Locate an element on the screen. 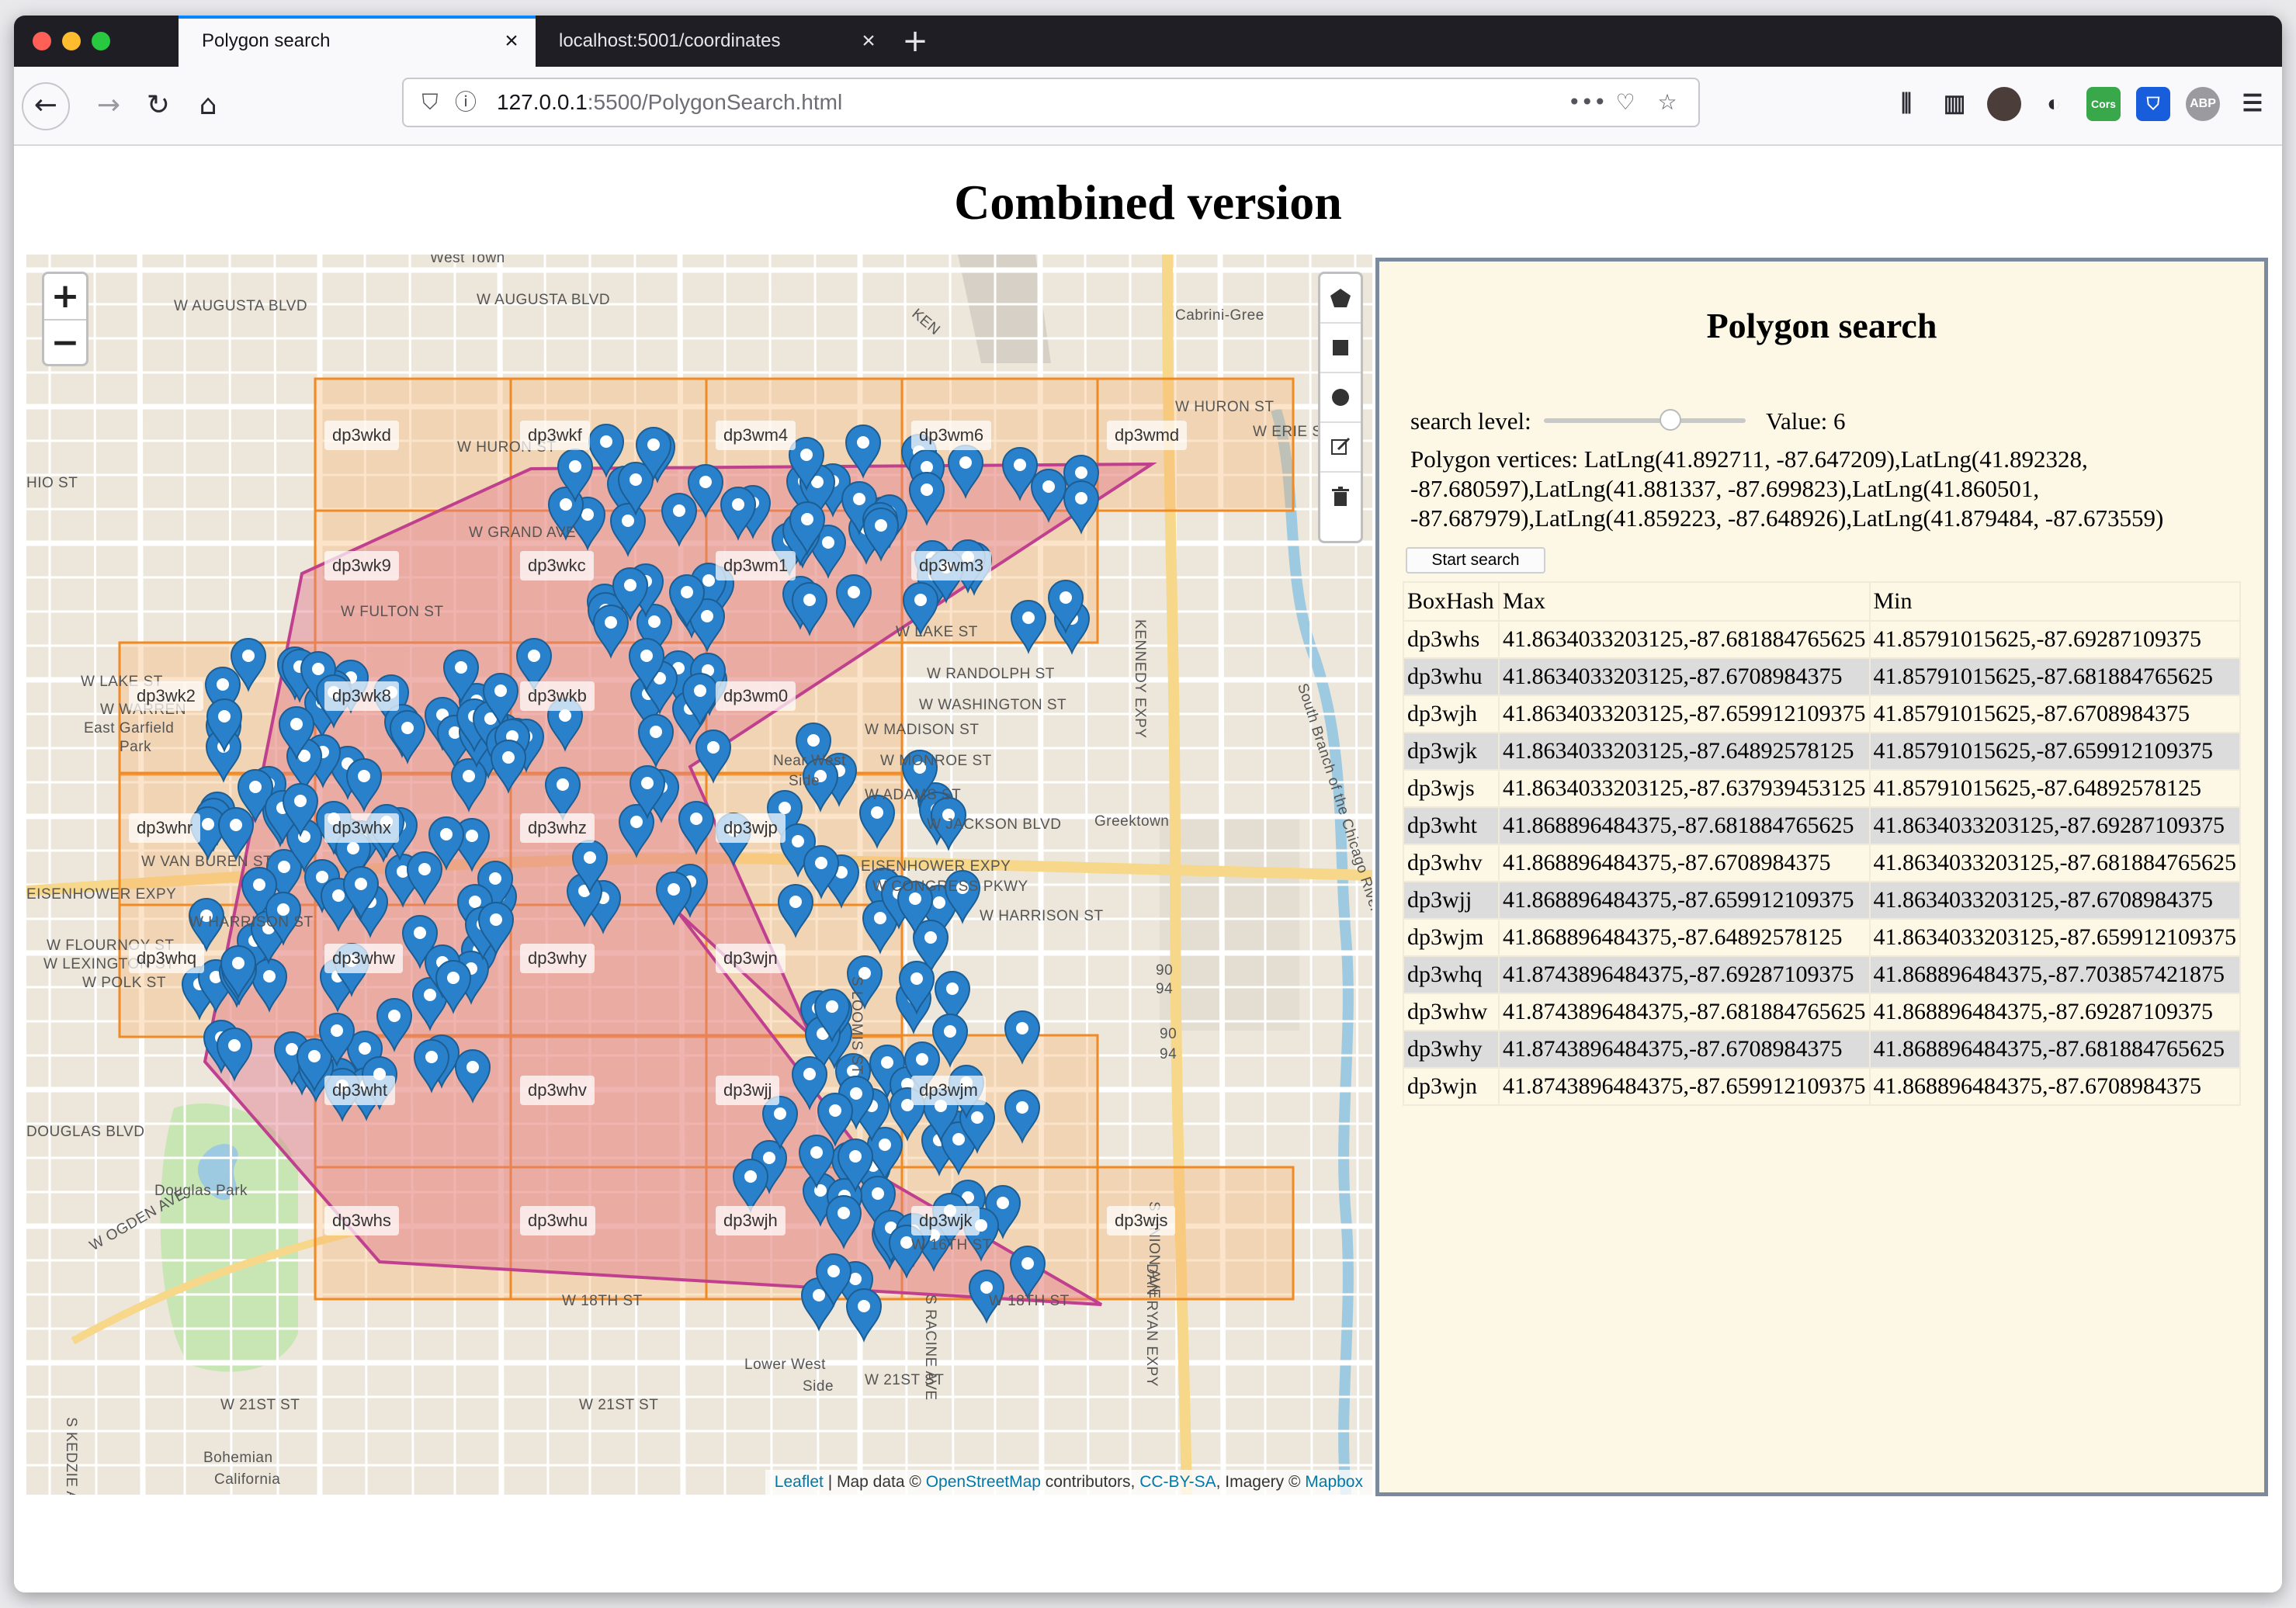 The height and width of the screenshot is (1608, 2296). reload-icon: ↻ is located at coordinates (158, 105).